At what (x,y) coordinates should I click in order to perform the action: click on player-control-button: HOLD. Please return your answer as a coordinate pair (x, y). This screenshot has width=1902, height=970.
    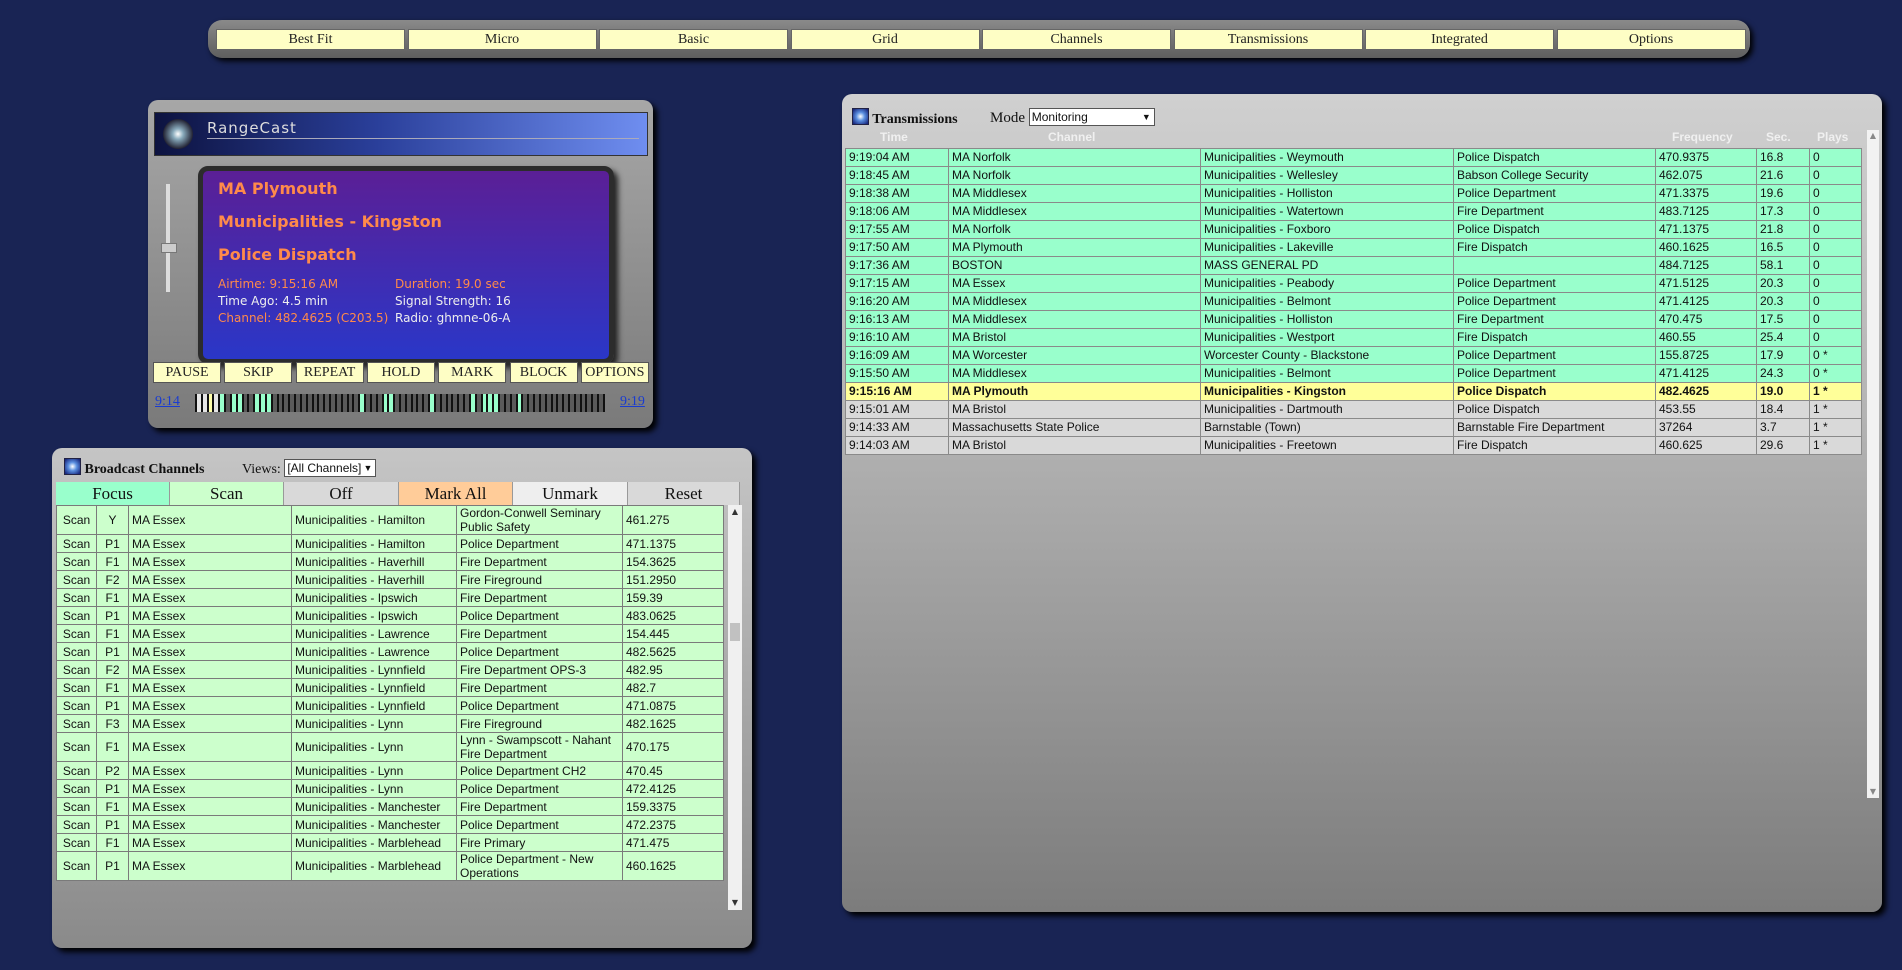
    Looking at the image, I should click on (400, 372).